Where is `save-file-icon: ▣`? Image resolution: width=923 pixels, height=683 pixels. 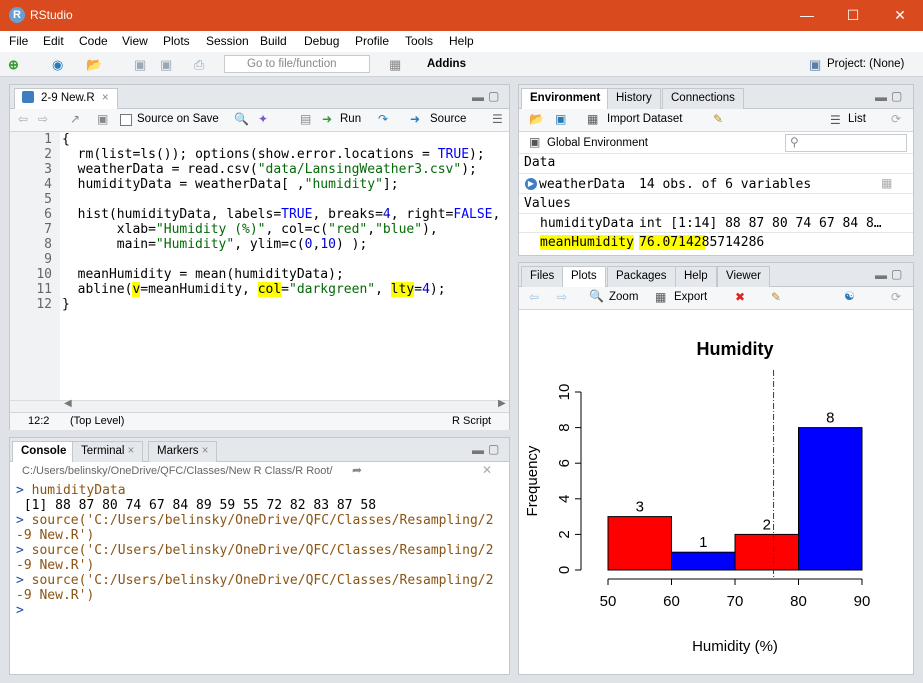
save-file-icon: ▣ is located at coordinates (102, 119).